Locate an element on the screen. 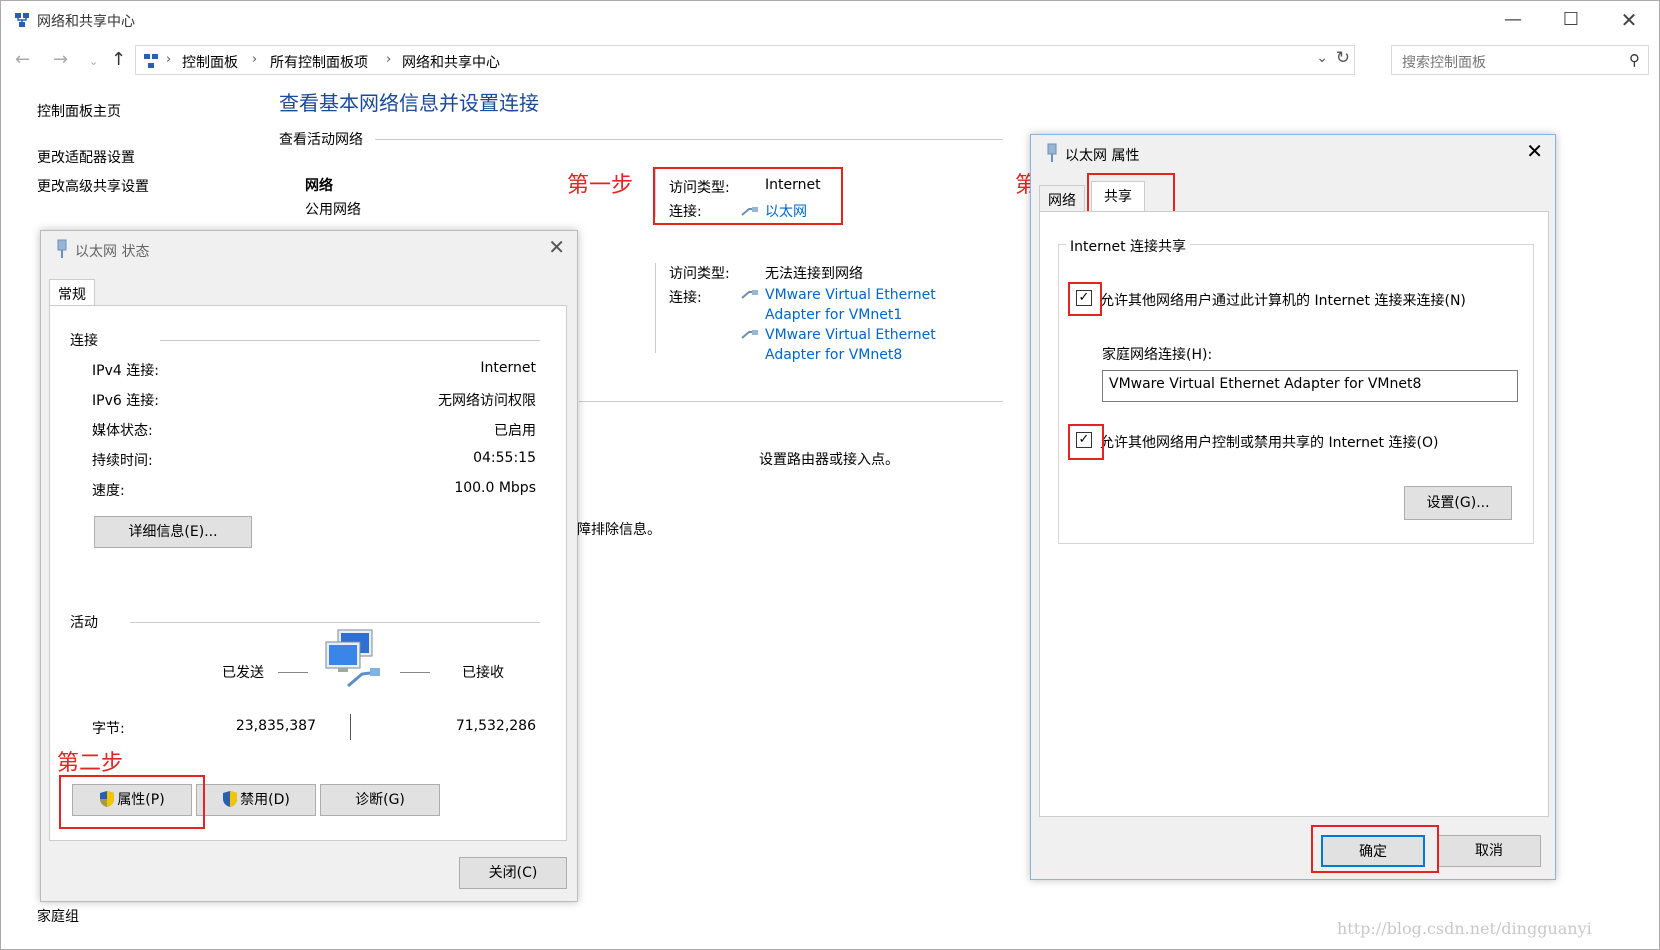  connection-heading: 连接 is located at coordinates (84, 341).